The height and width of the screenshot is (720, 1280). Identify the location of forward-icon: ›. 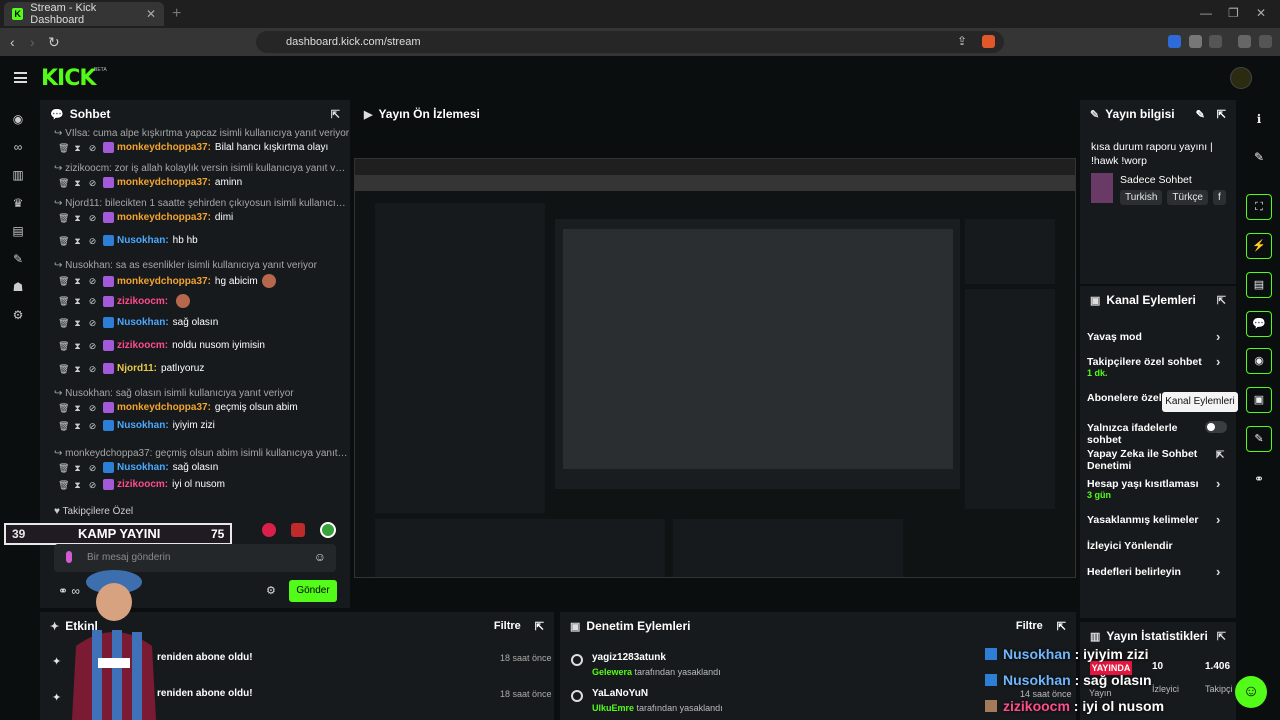
(32, 42).